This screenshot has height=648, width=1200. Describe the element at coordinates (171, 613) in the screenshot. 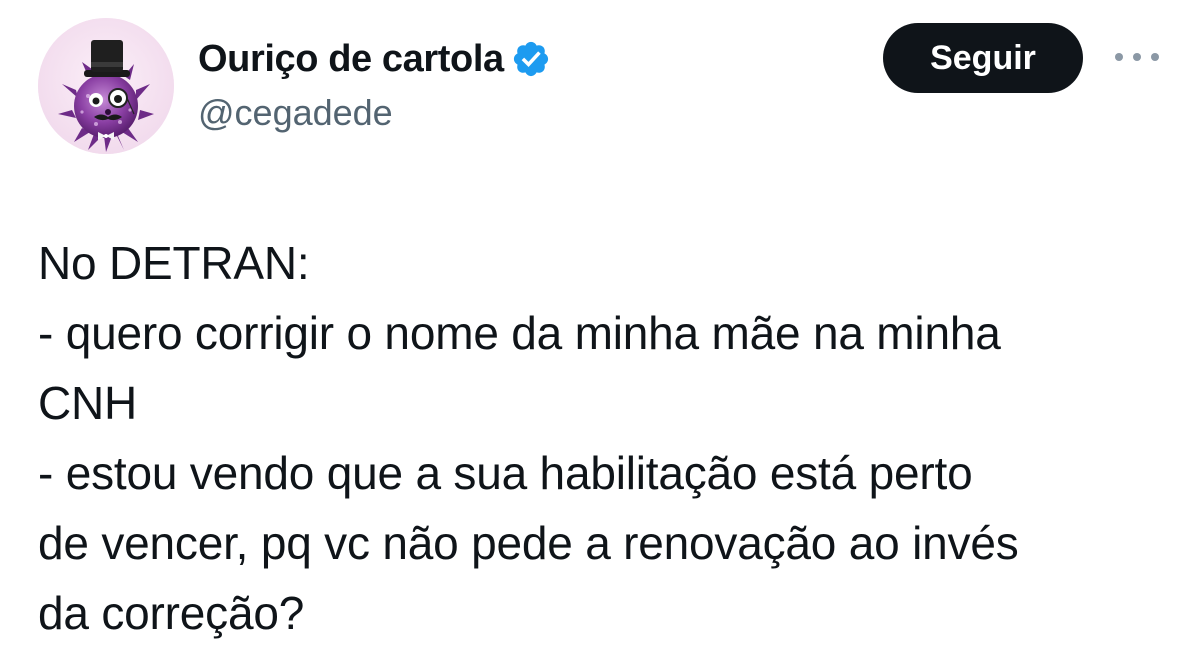

I see `tweet-line: da correção?` at that location.